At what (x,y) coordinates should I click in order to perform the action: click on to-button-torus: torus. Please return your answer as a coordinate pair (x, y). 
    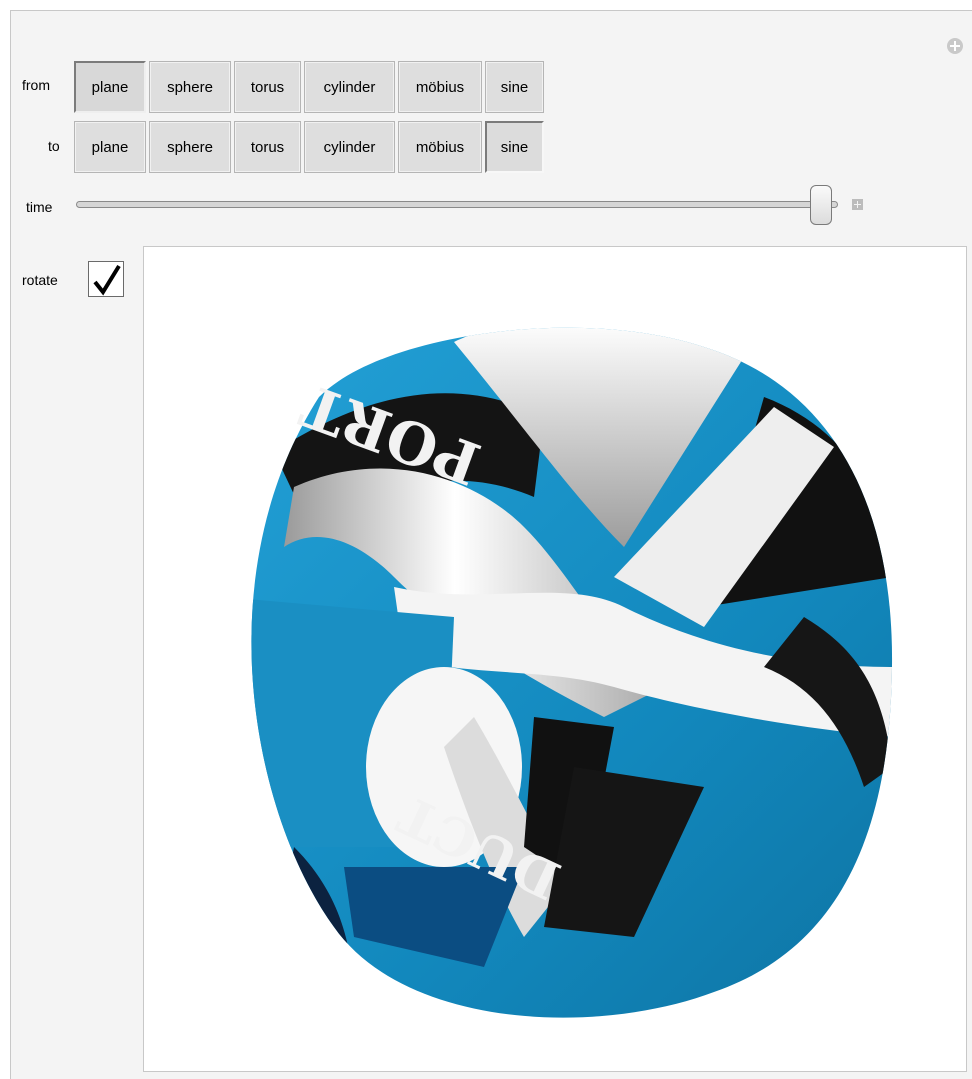
    Looking at the image, I should click on (267, 147).